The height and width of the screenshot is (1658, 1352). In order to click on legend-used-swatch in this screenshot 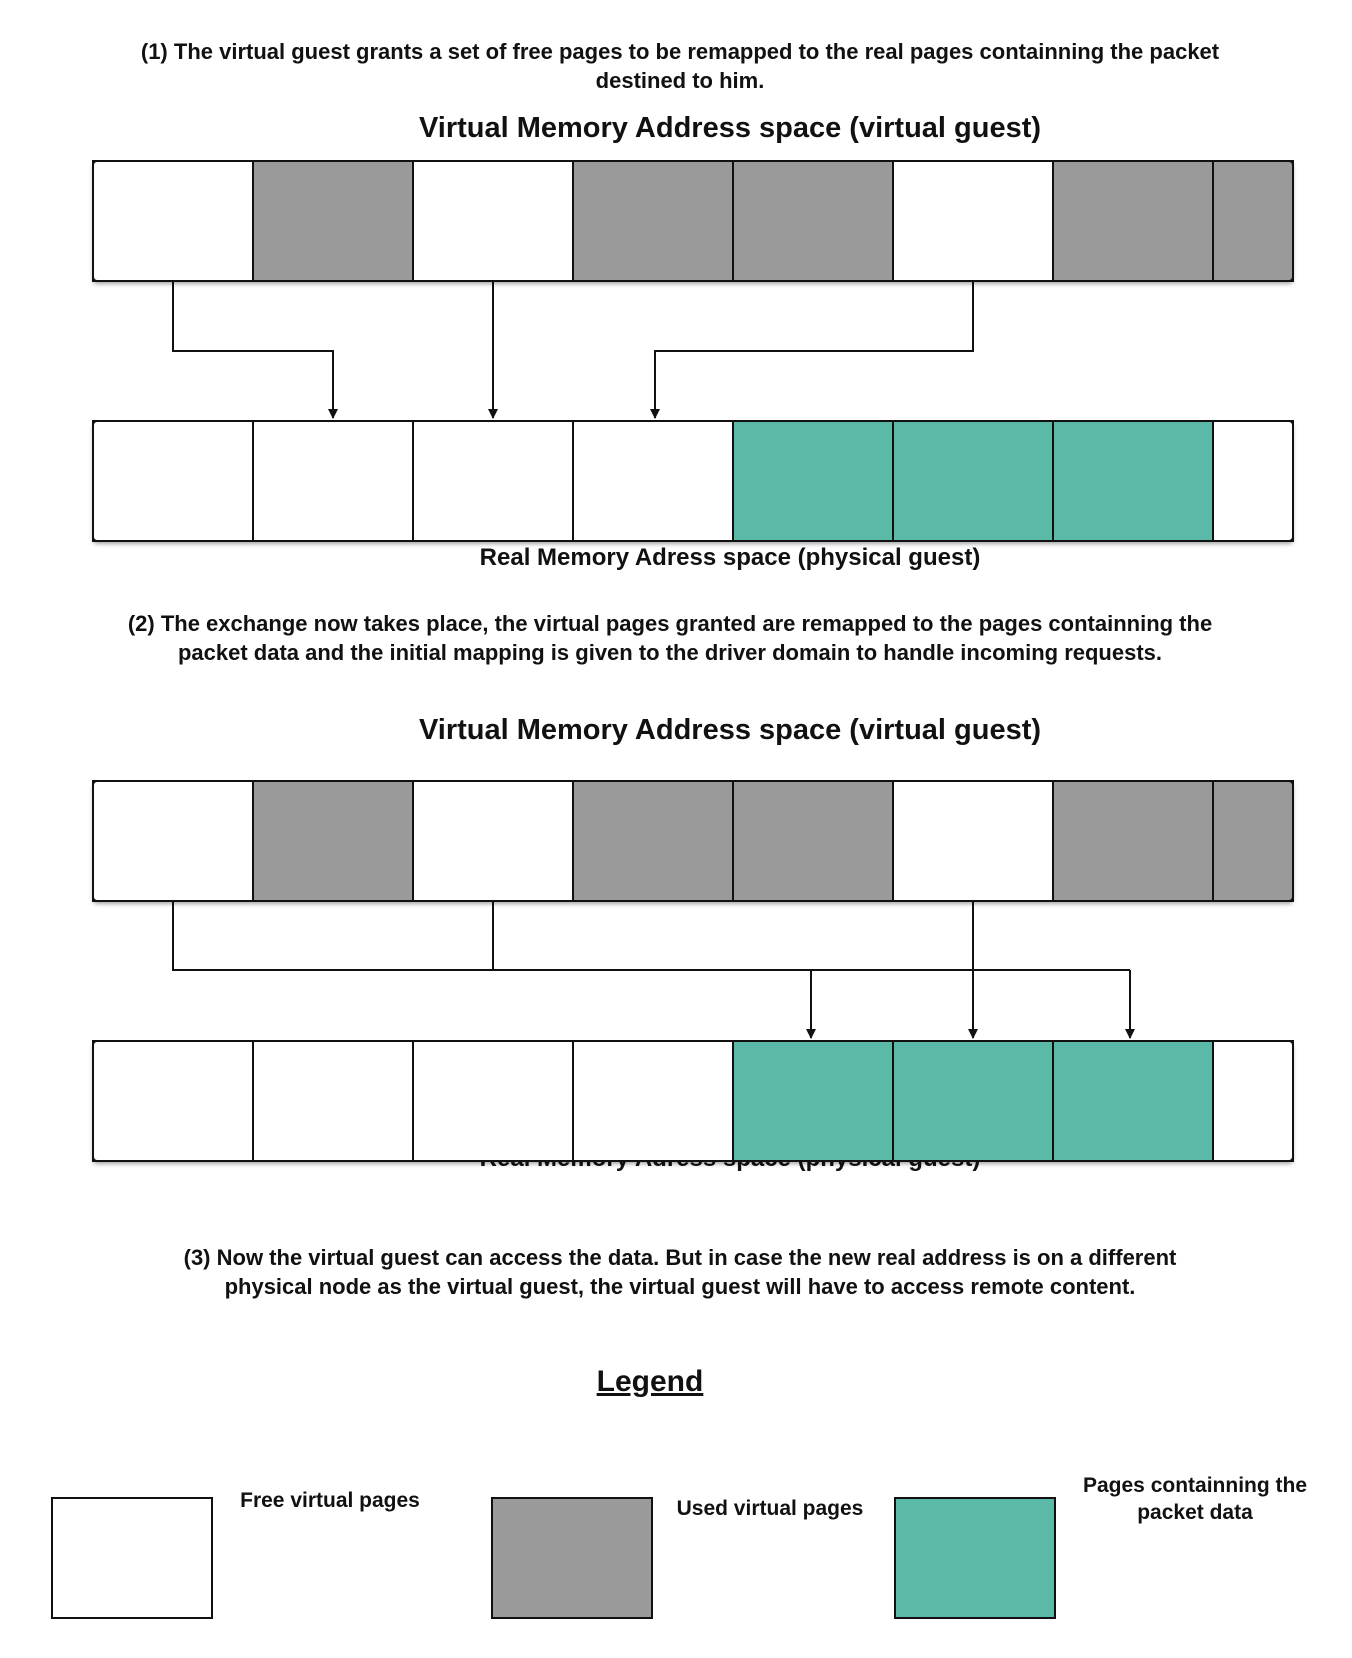, I will do `click(572, 1558)`.